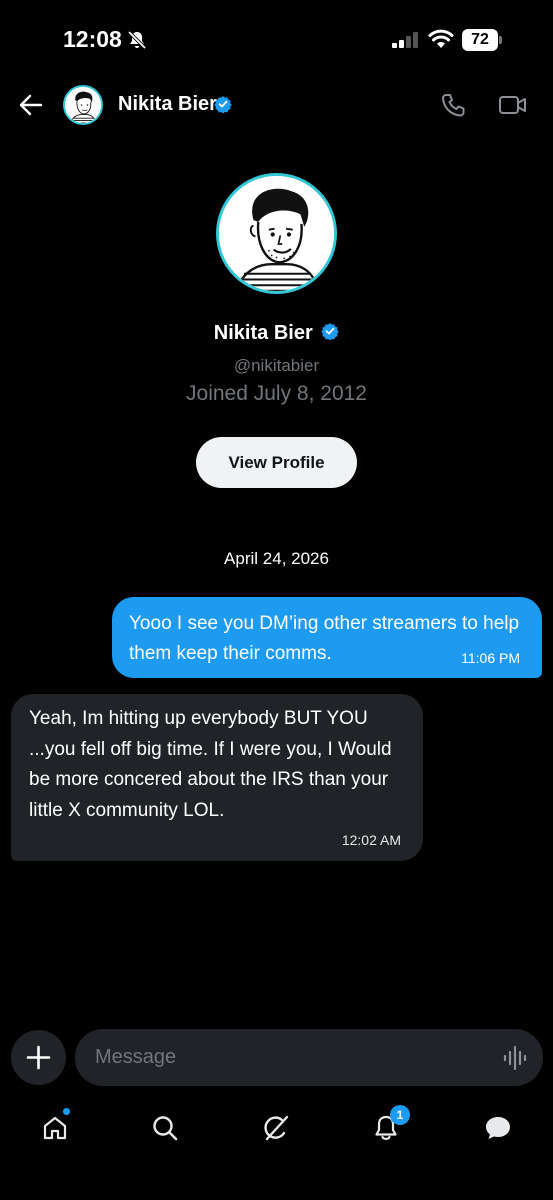 The height and width of the screenshot is (1200, 553). I want to click on tab-home, so click(55, 1127).